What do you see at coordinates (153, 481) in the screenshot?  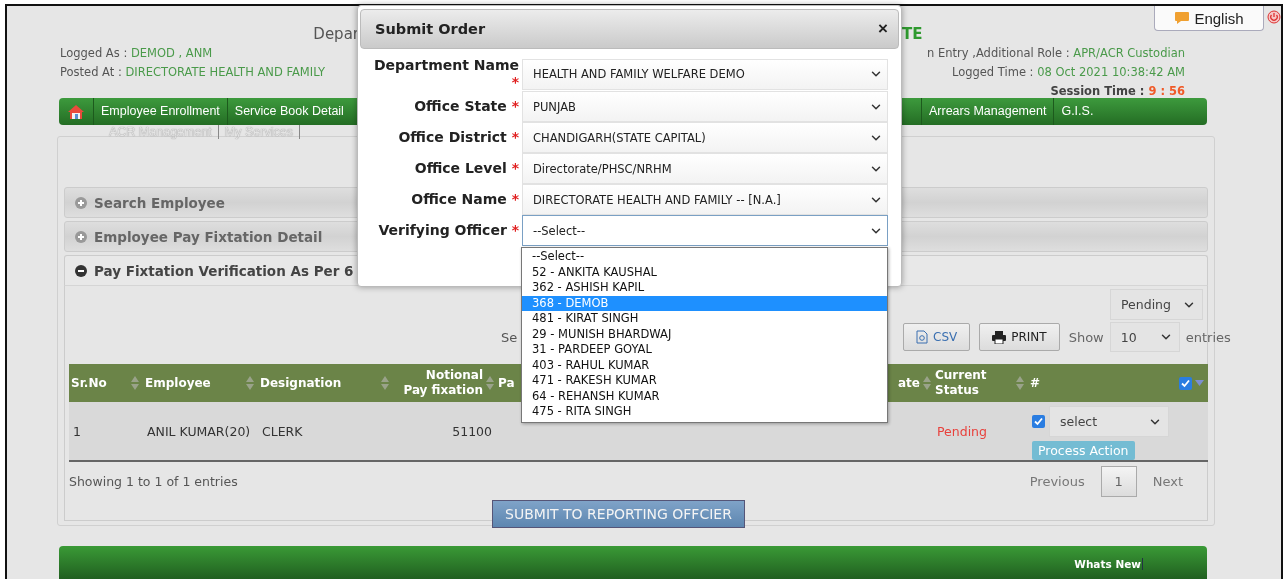 I see `table-info: Showing 1 to 1 of 1 entries` at bounding box center [153, 481].